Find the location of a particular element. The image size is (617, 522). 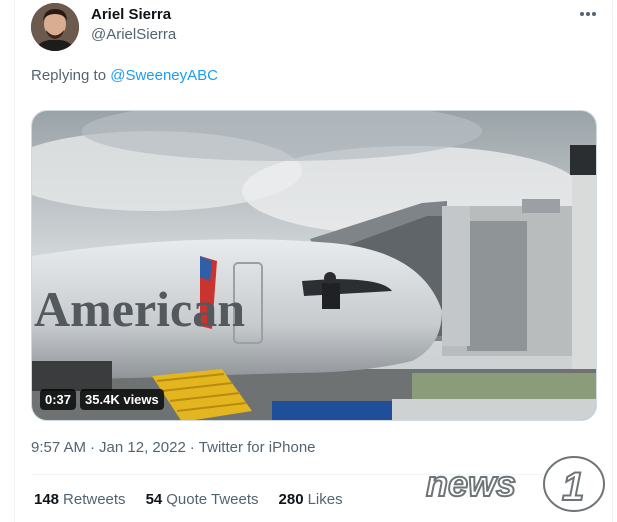

watermark-text: news is located at coordinates (471, 483).